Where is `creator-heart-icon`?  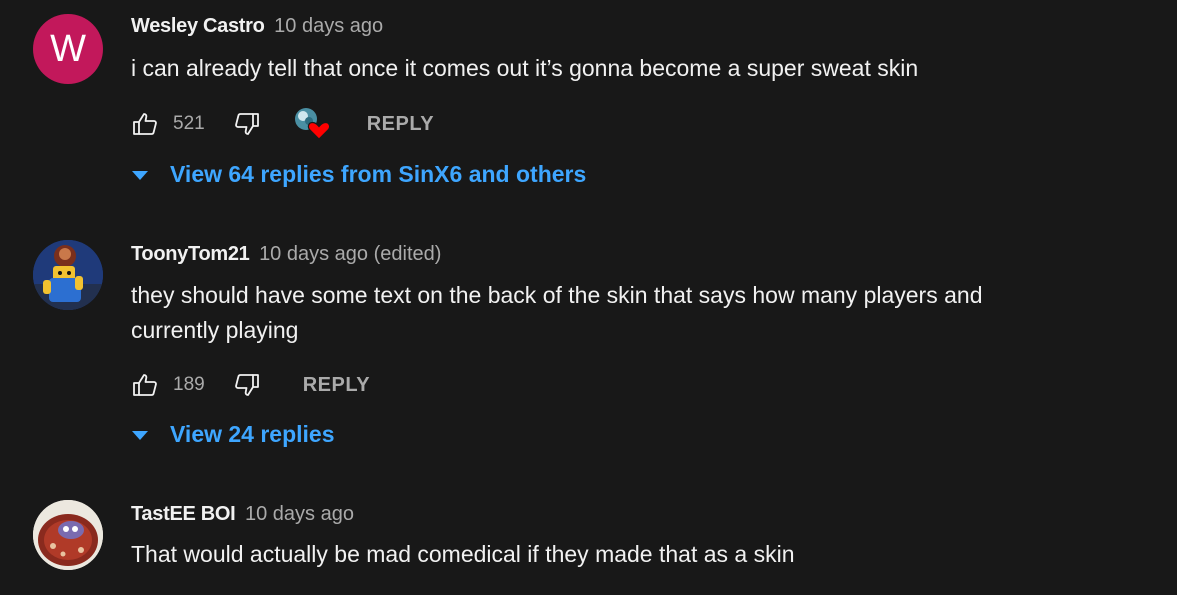
creator-heart-icon is located at coordinates (312, 124).